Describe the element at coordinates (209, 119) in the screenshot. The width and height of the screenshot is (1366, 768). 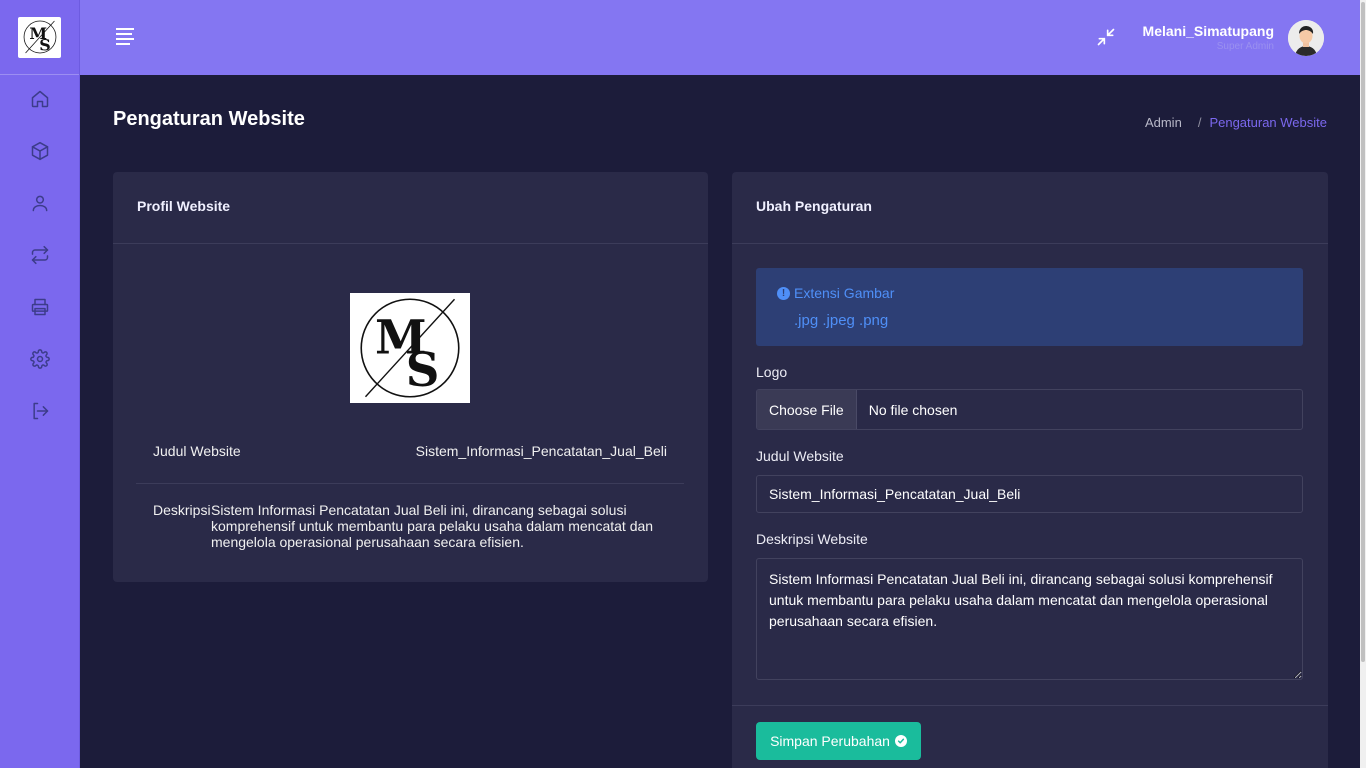
I see `page-title: Pengaturan Website` at that location.